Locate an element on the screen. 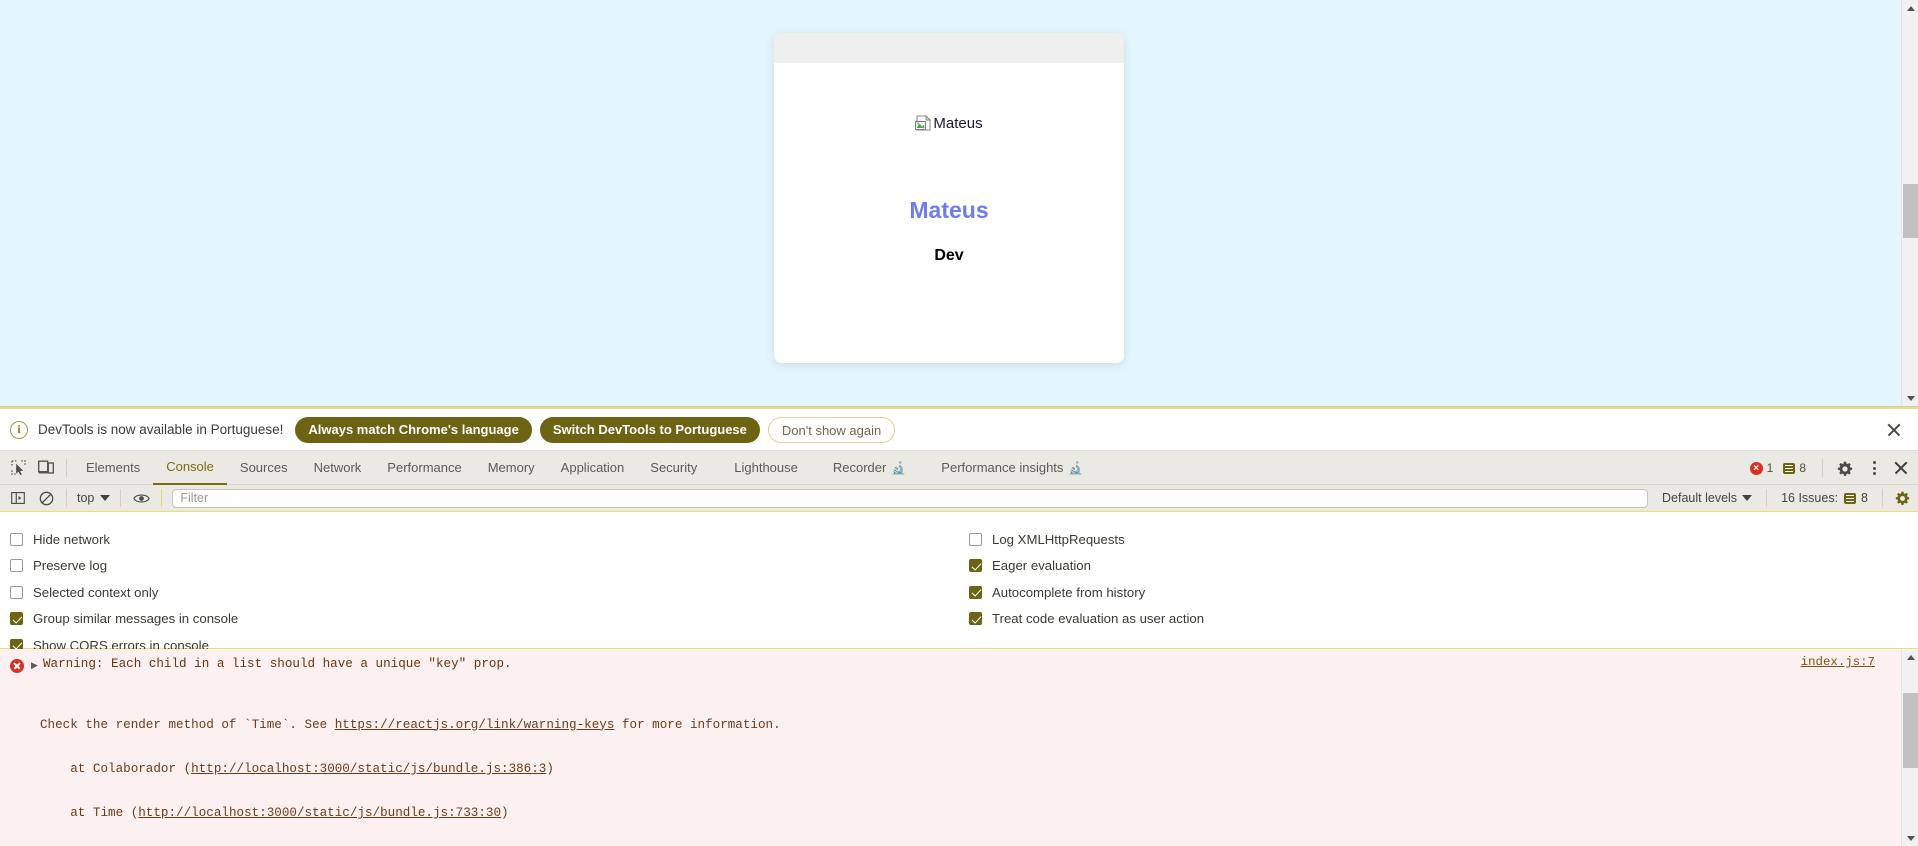 This screenshot has width=1918, height=846. error-count-badge: × 1 is located at coordinates (1761, 468).